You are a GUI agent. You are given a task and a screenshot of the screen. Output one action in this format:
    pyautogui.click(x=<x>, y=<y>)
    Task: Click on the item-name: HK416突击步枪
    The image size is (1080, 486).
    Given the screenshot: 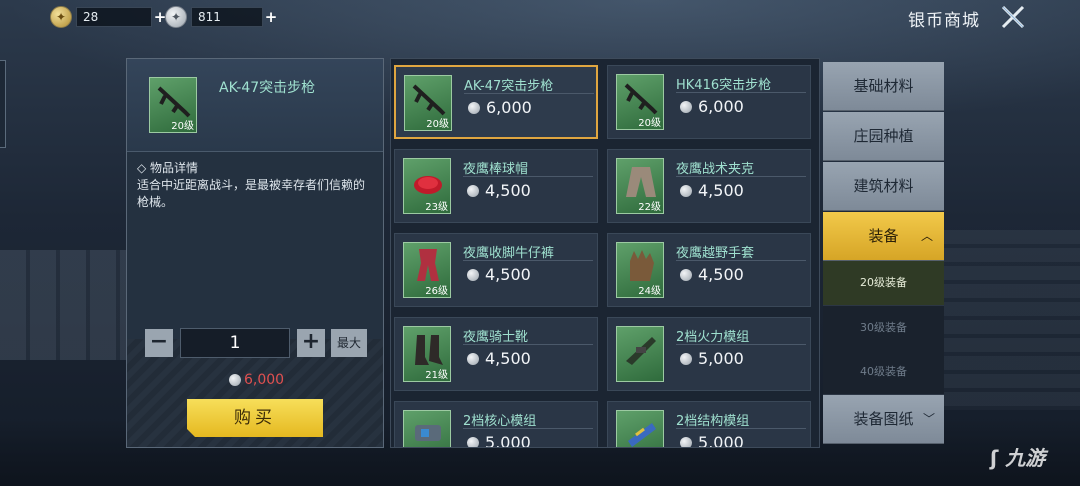 What is the action you would take?
    pyautogui.click(x=724, y=85)
    